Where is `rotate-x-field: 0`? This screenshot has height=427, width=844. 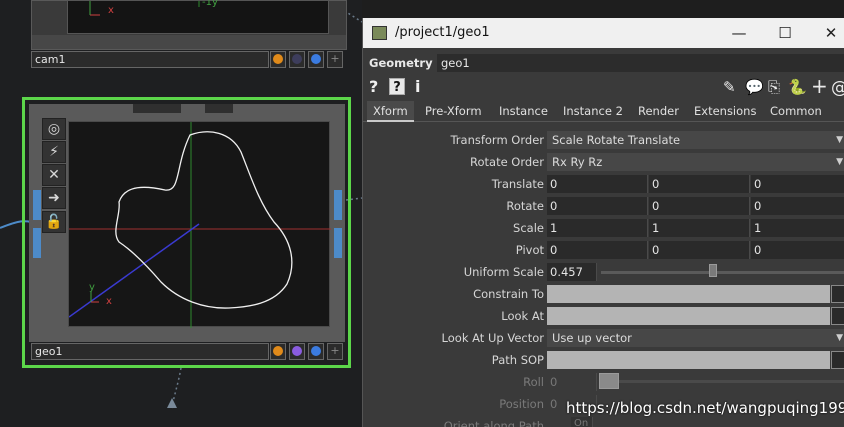 rotate-x-field: 0 is located at coordinates (597, 206).